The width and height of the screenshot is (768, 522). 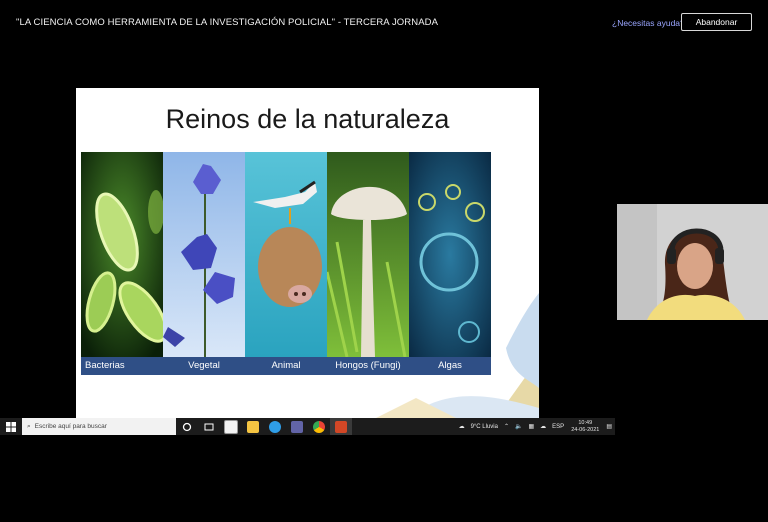 What do you see at coordinates (450, 254) in the screenshot?
I see `algae-image` at bounding box center [450, 254].